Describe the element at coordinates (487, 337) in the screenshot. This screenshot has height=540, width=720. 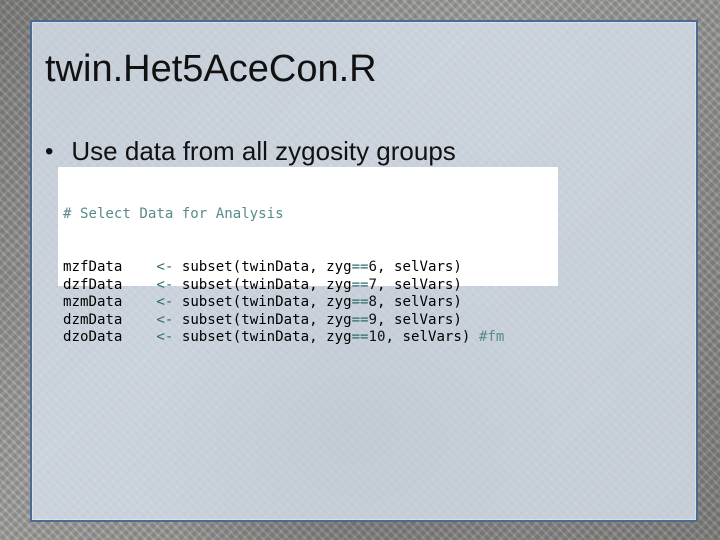
I see `code-token-trail: #fm` at that location.